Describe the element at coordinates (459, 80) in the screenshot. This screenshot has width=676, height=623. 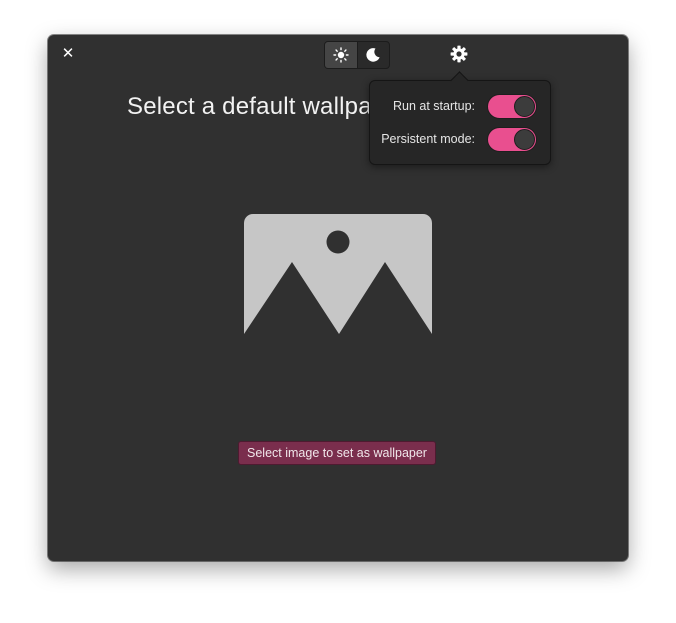
I see `popover-arrow` at that location.